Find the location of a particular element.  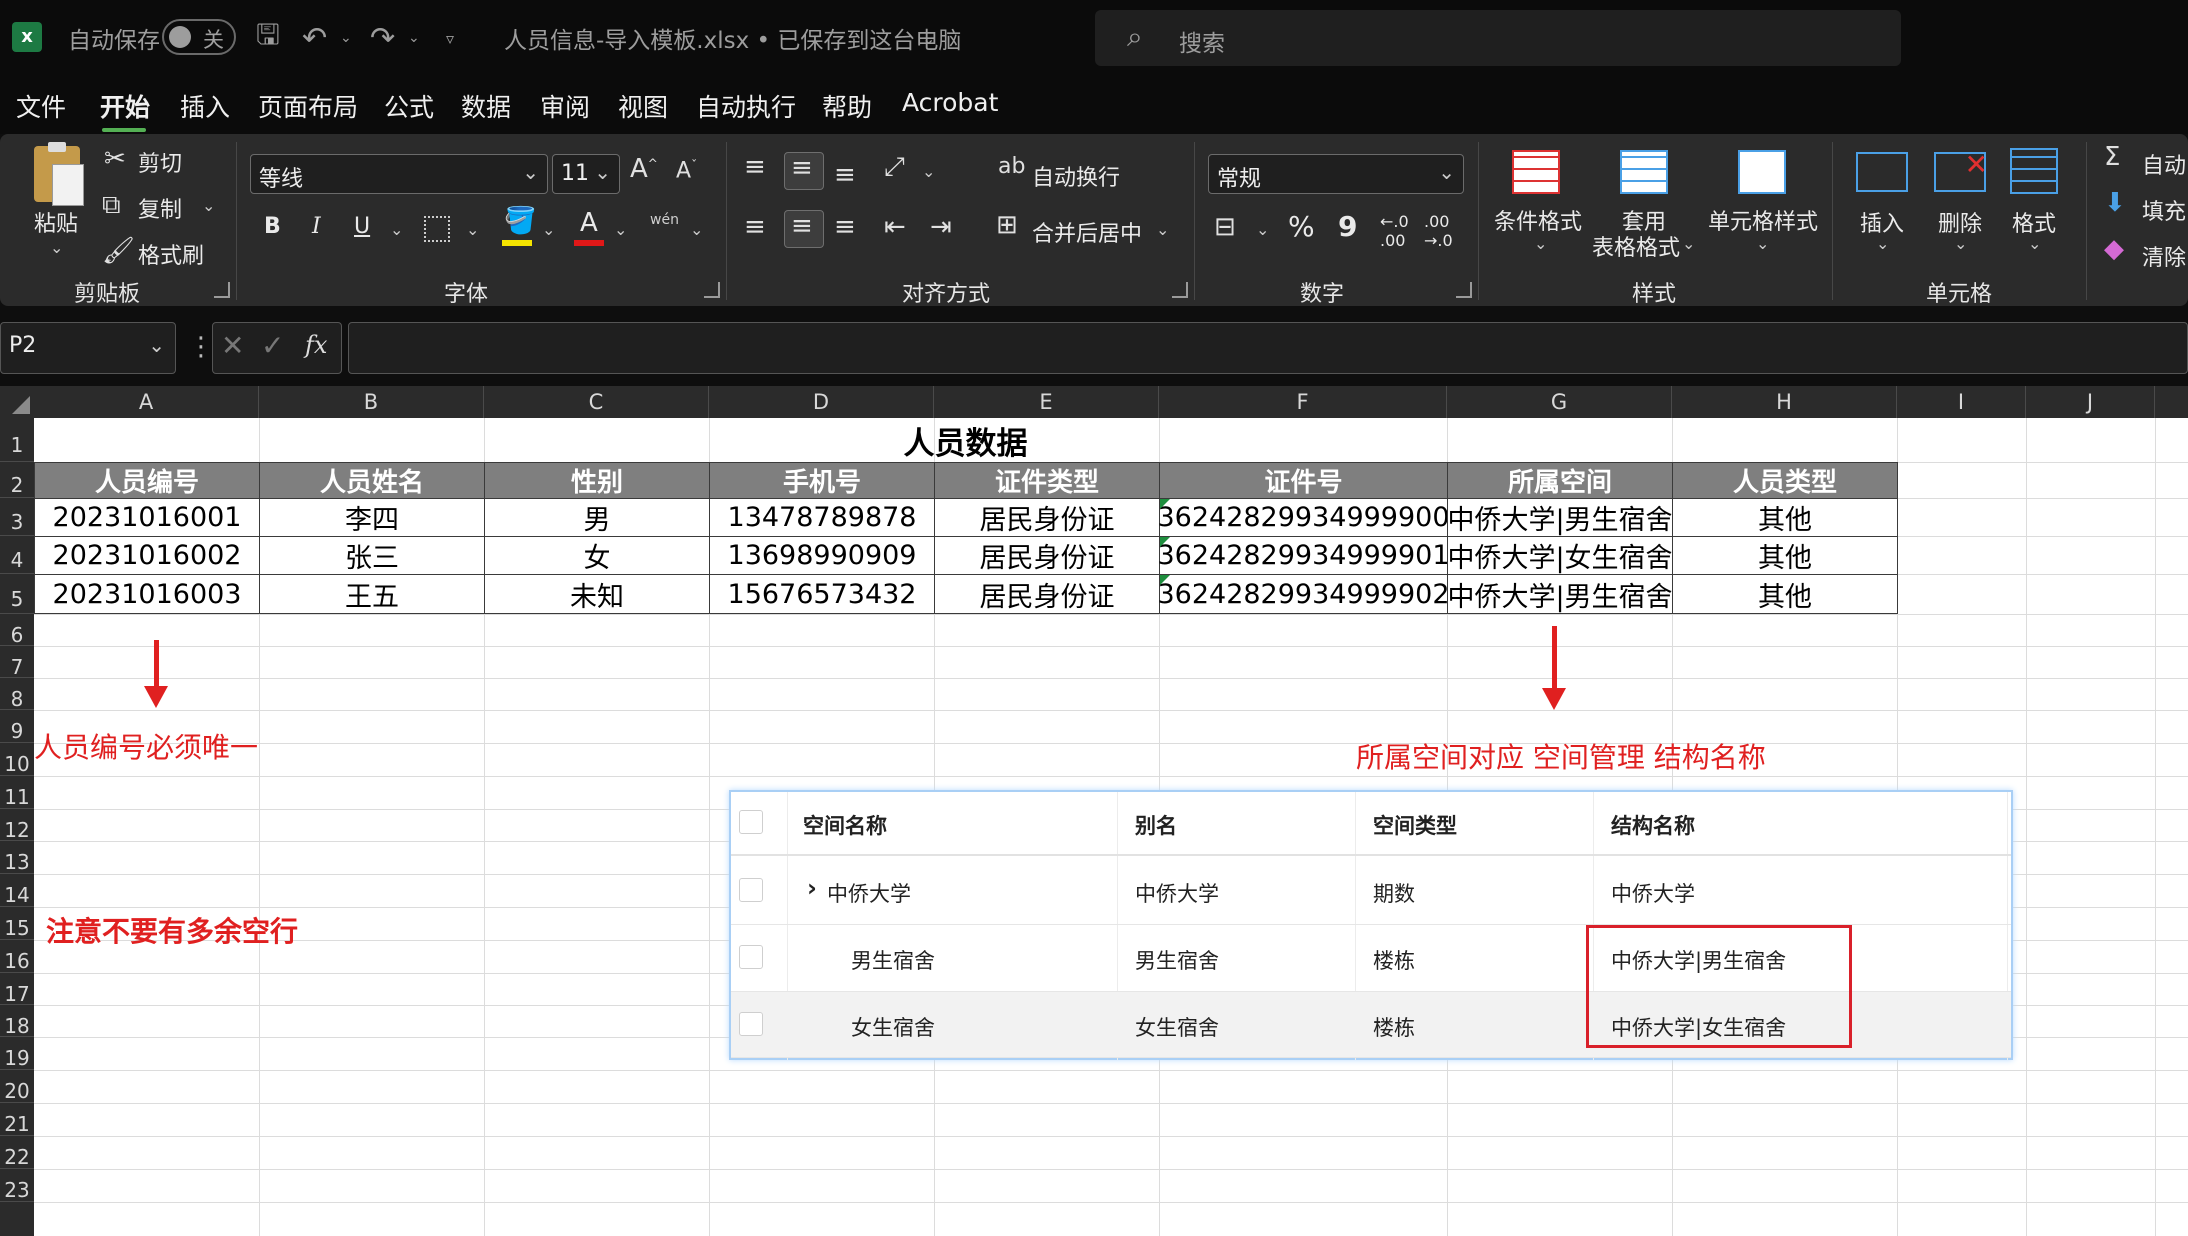

menu-data: 数据 is located at coordinates (486, 106).